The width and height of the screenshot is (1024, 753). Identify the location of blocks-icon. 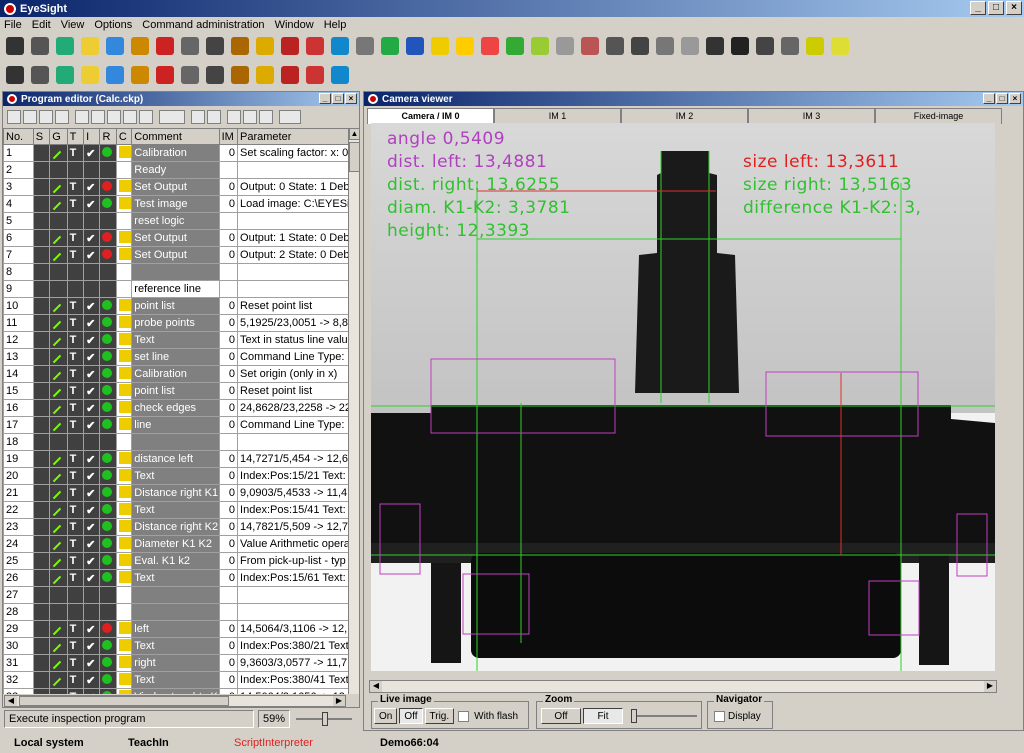
(340, 46).